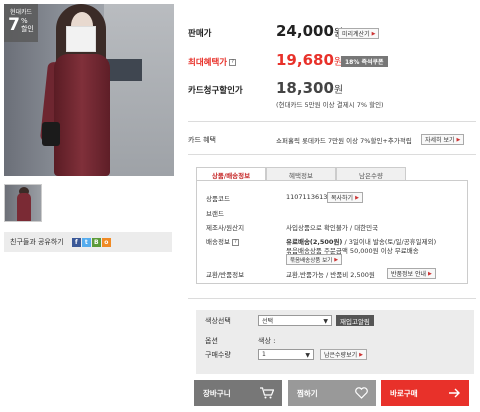  What do you see at coordinates (404, 393) in the screenshot?
I see `buy-button-label: 바로구매` at bounding box center [404, 393].